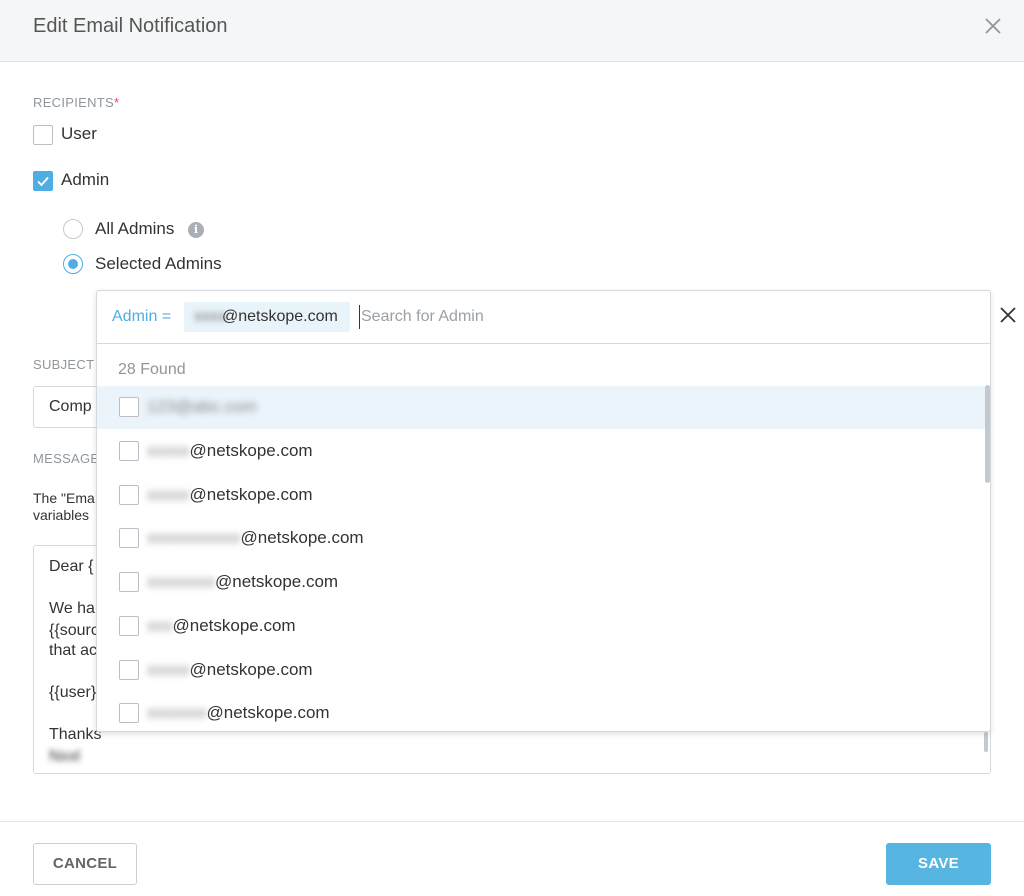 The height and width of the screenshot is (896, 1024). Describe the element at coordinates (158, 263) in the screenshot. I see `selected-admins-label: Selected Admins` at that location.